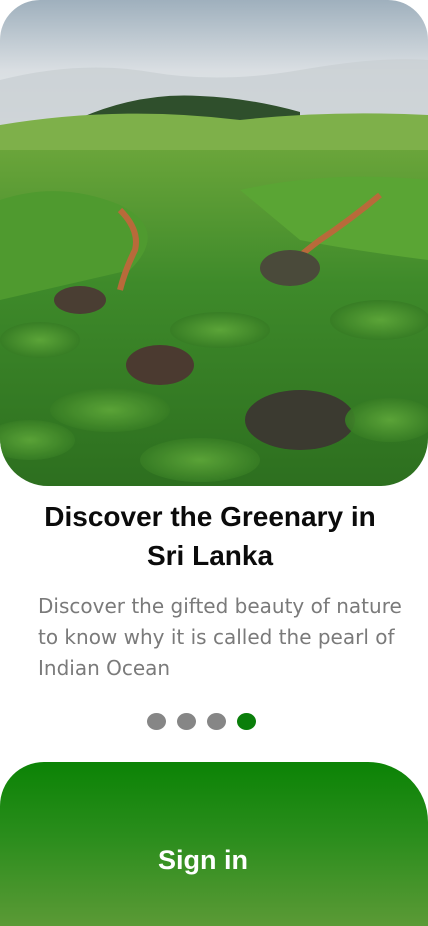  What do you see at coordinates (246, 721) in the screenshot?
I see `pagination-dot-4-active` at bounding box center [246, 721].